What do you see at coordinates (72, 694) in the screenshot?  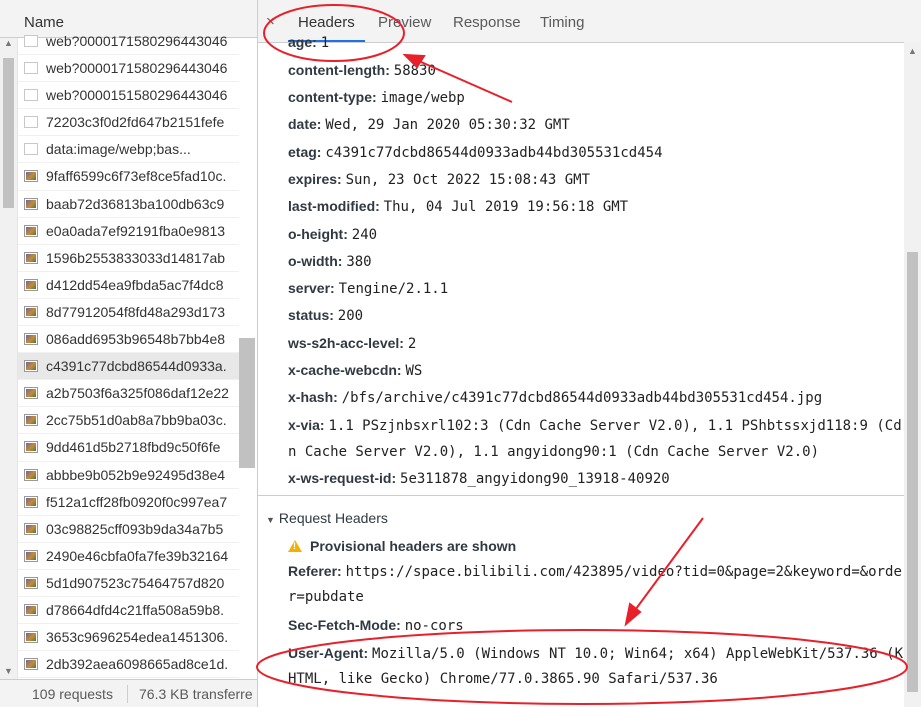 I see `request-count: 109 requests` at bounding box center [72, 694].